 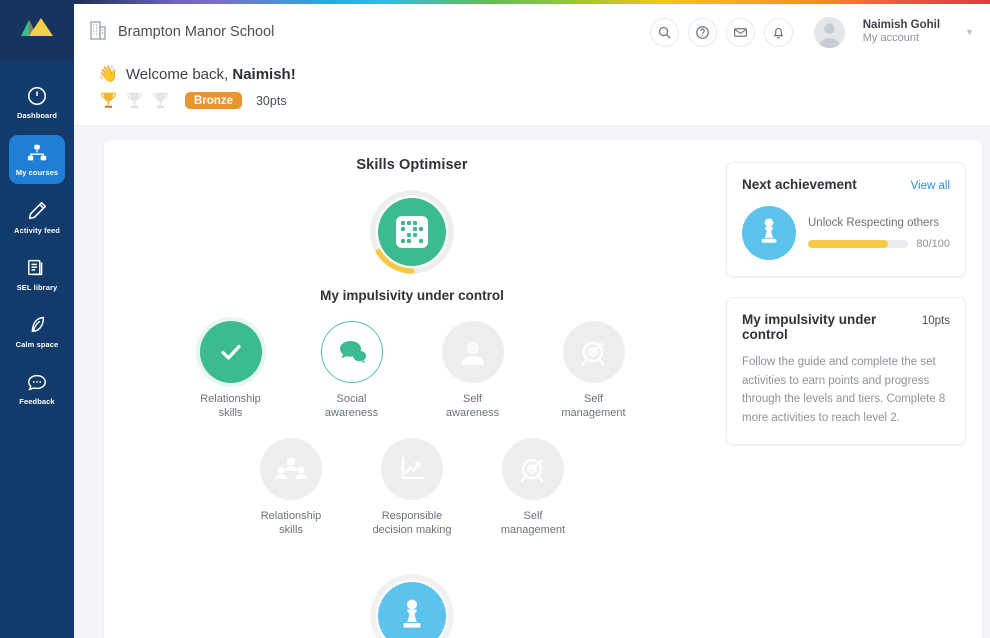 What do you see at coordinates (37, 268) in the screenshot?
I see `book-icon` at bounding box center [37, 268].